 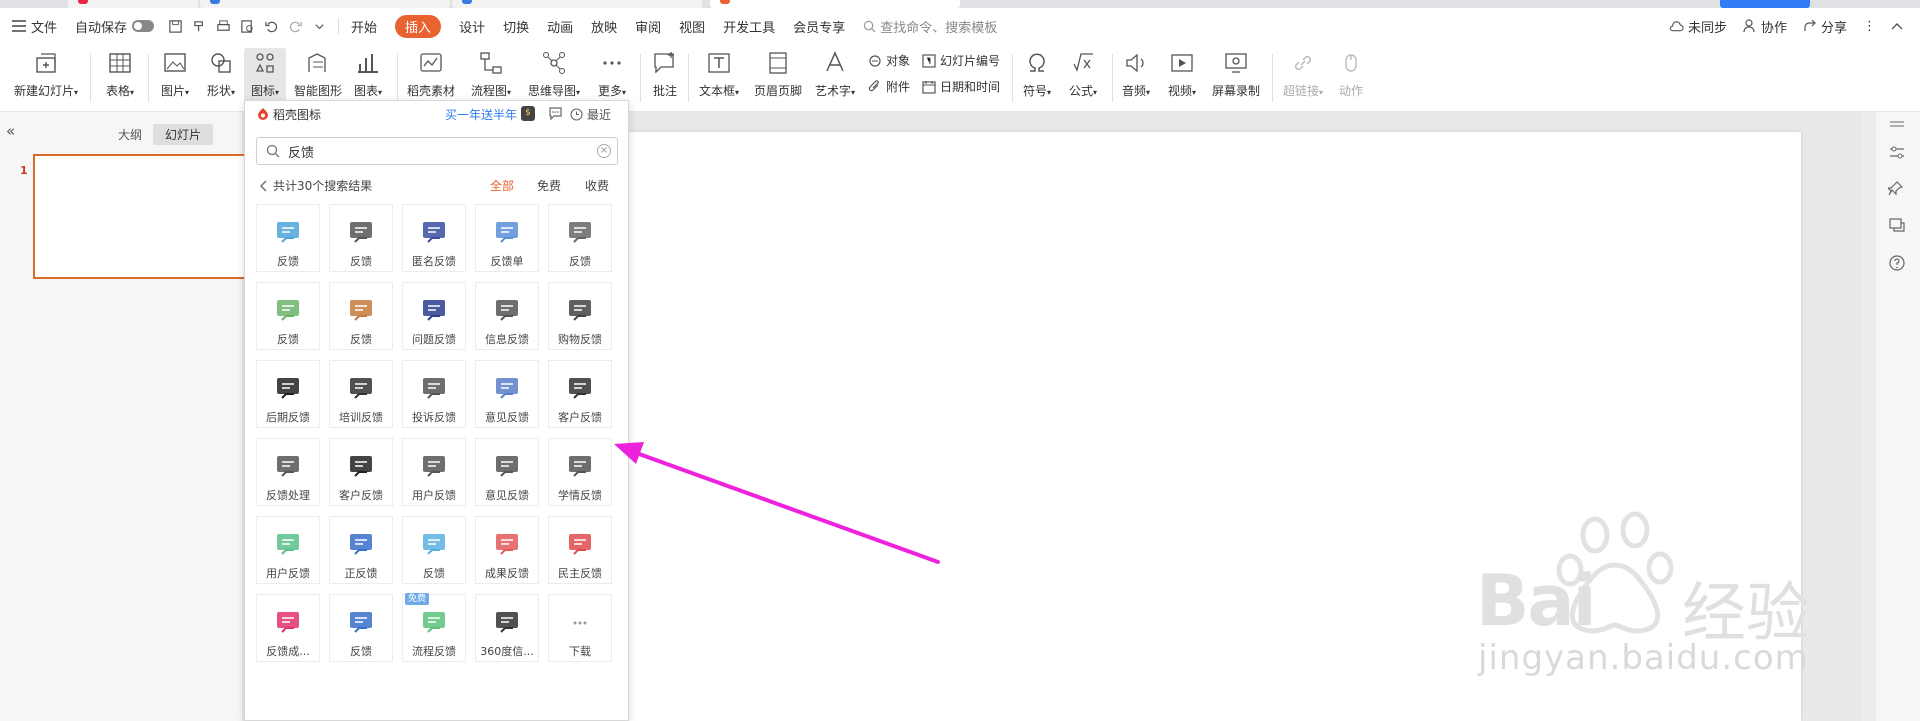 I want to click on tab-review: 审阅, so click(x=648, y=26).